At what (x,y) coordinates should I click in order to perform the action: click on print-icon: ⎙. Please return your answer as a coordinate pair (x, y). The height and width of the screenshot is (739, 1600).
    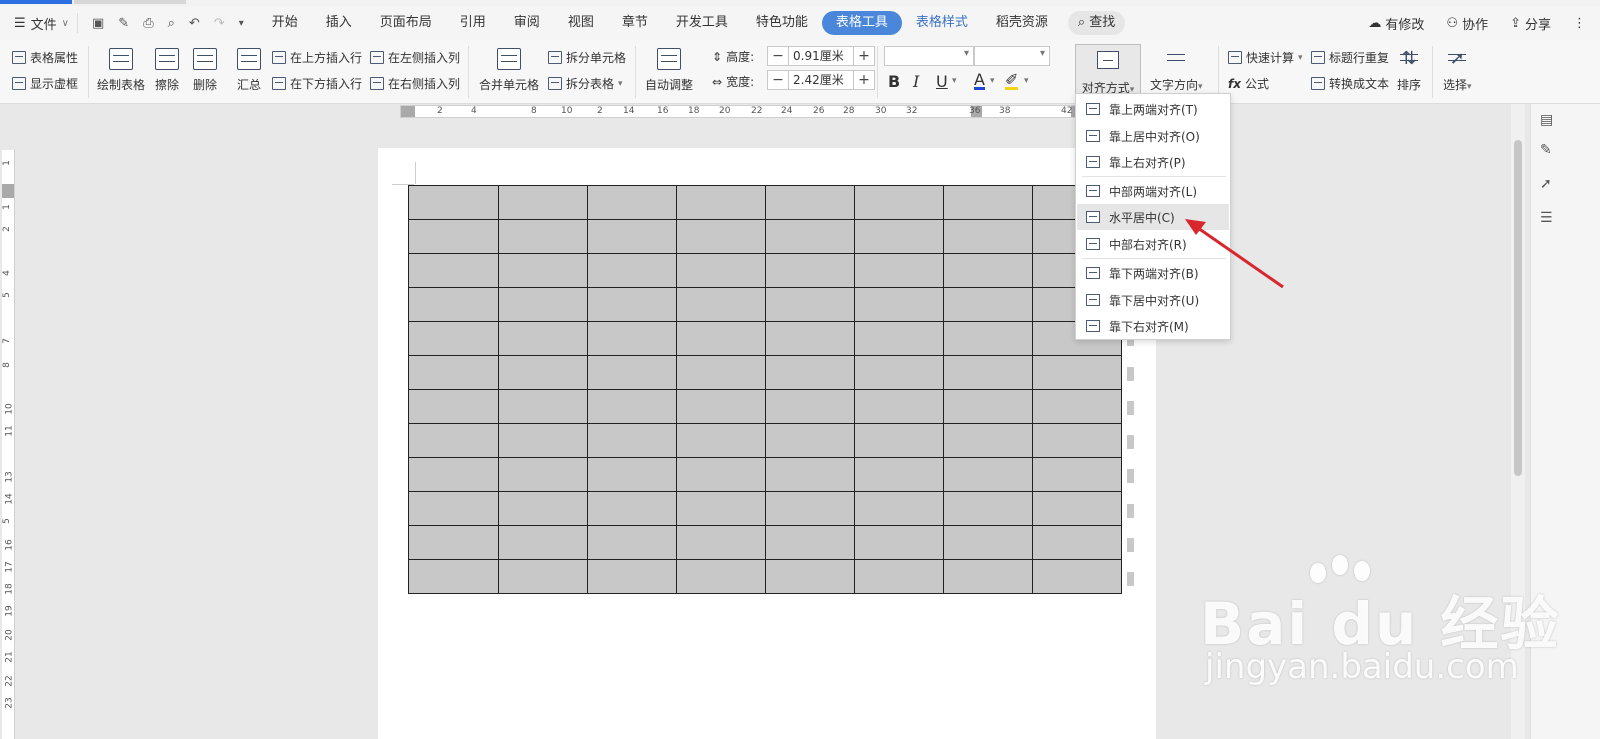
    Looking at the image, I should click on (148, 23).